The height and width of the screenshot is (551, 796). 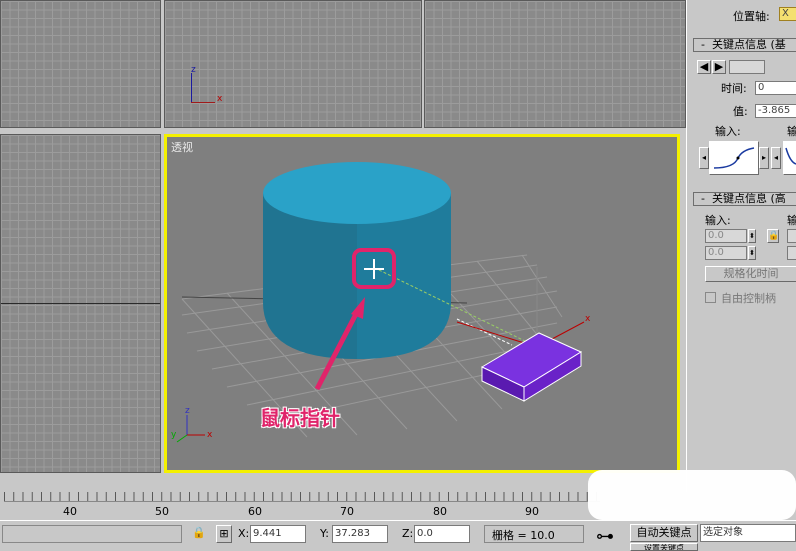 What do you see at coordinates (408, 533) in the screenshot?
I see `z-label: Z:` at bounding box center [408, 533].